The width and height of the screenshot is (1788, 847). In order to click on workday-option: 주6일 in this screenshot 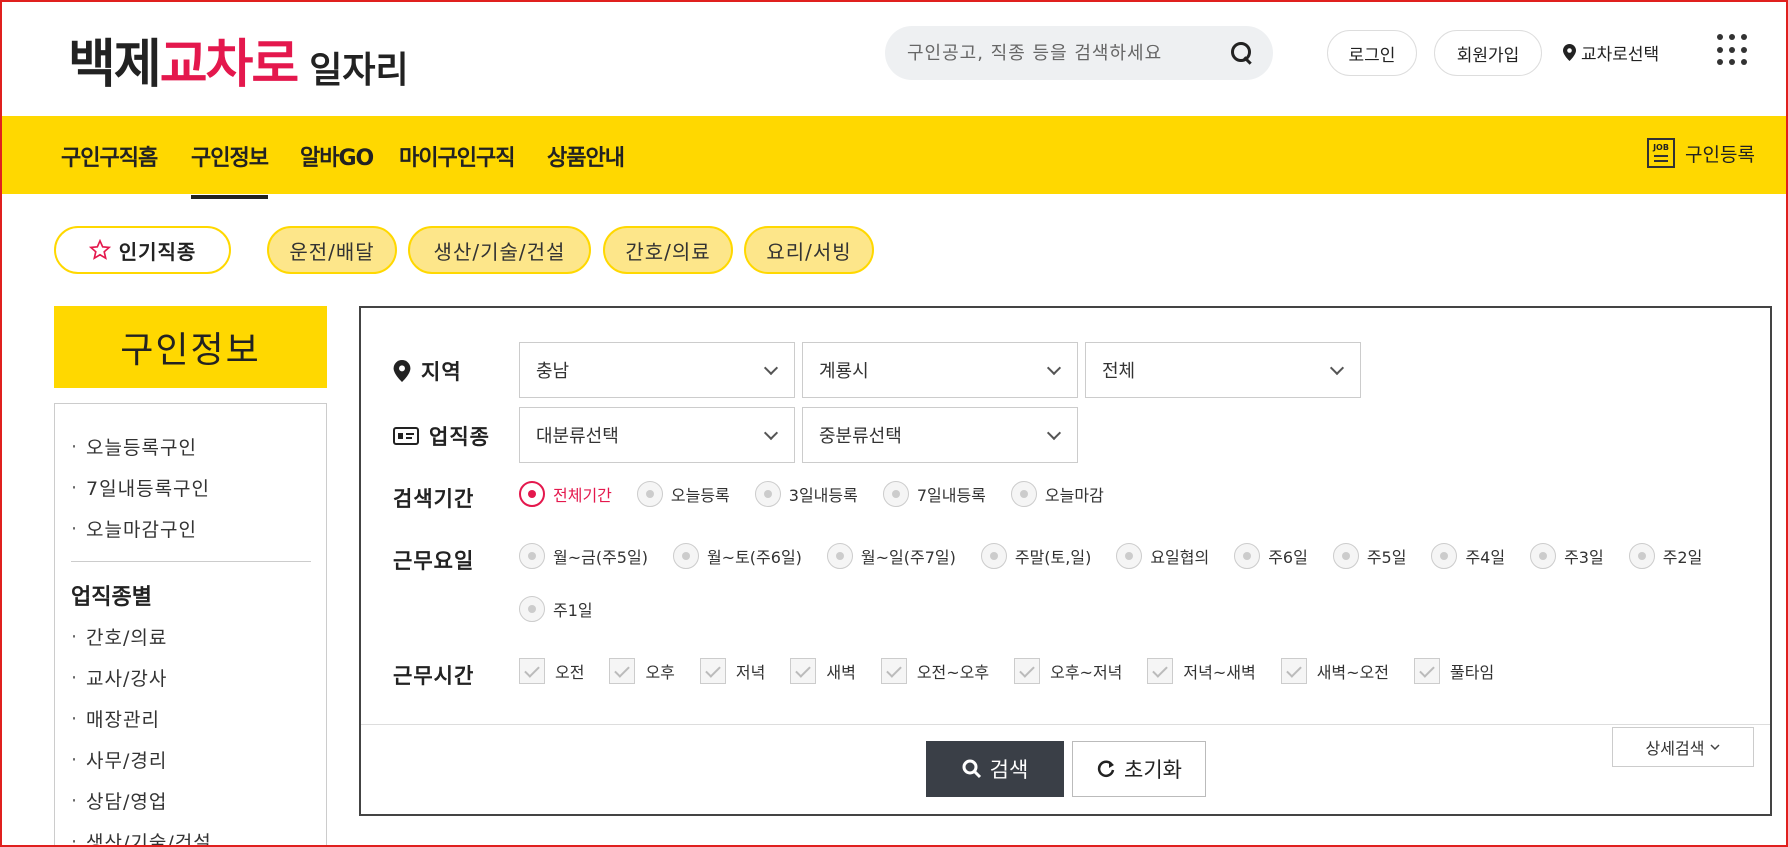, I will do `click(1271, 556)`.